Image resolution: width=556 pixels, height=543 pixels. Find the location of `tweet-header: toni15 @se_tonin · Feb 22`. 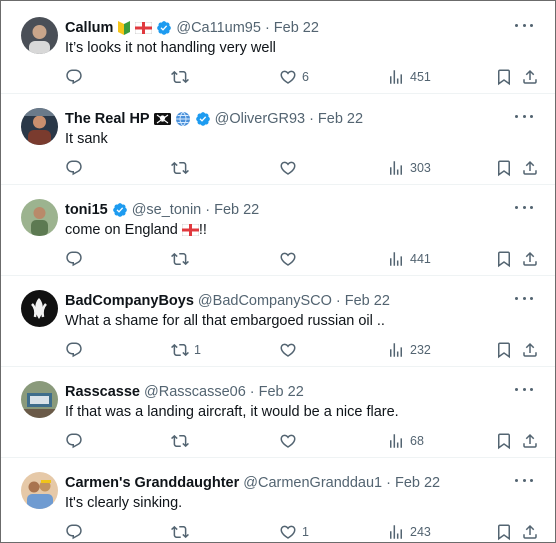

tweet-header: toni15 @se_tonin · Feb 22 is located at coordinates (162, 210).